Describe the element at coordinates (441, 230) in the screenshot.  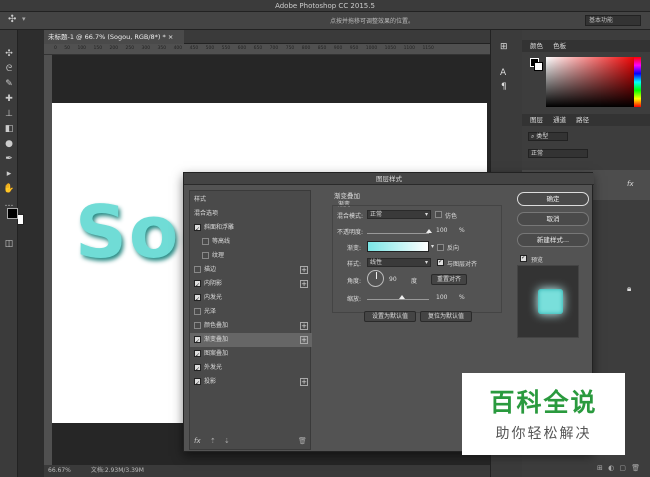
I see `opacity-value: 100` at that location.